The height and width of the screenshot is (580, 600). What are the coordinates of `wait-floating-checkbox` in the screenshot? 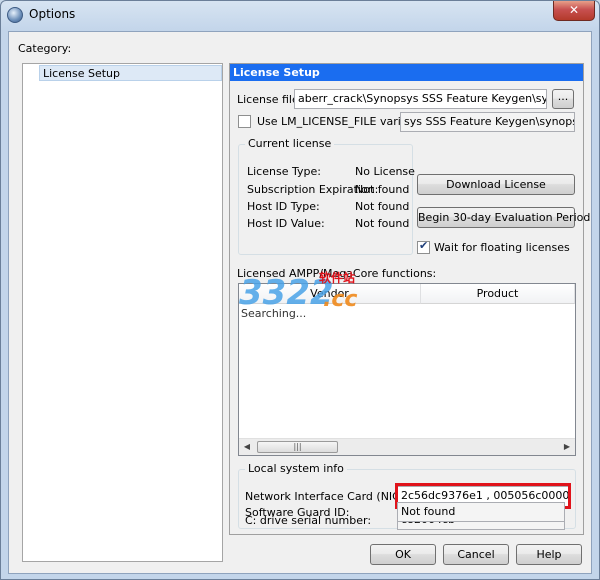 It's located at (423, 246).